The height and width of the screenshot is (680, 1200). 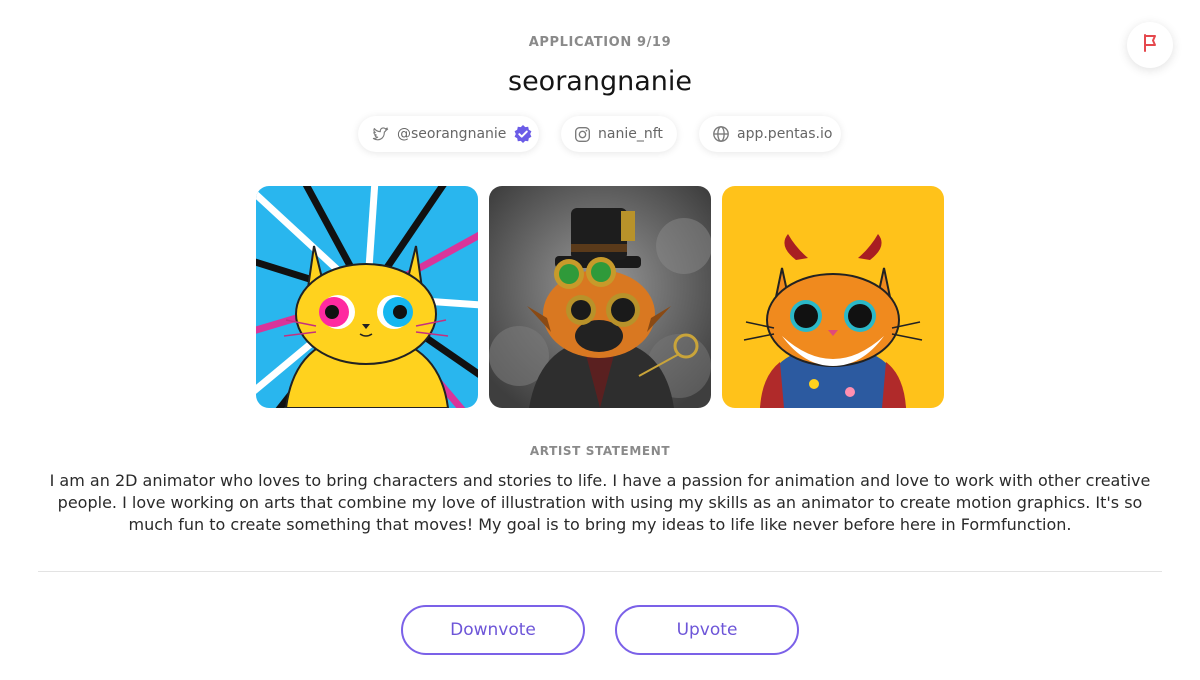 What do you see at coordinates (600, 81) in the screenshot?
I see `artist-username: seorangnanie` at bounding box center [600, 81].